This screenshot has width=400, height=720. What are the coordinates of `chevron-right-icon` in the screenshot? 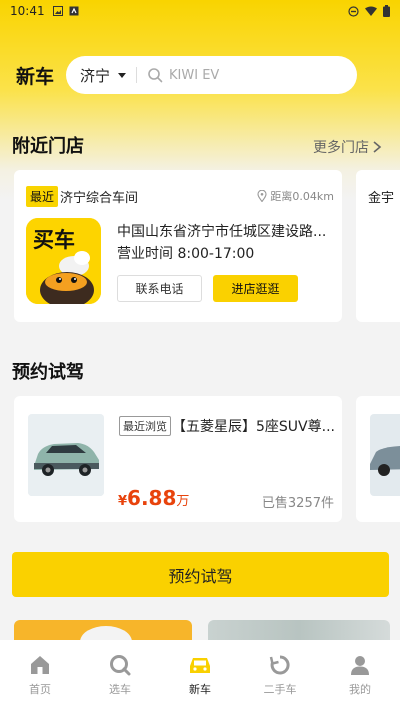 It's located at (377, 147).